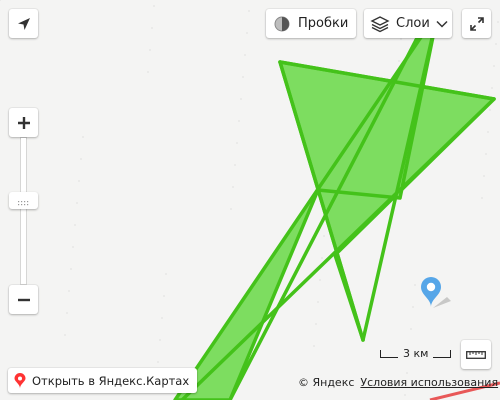 This screenshot has height=400, width=500. I want to click on layers-button: Слои, so click(408, 23).